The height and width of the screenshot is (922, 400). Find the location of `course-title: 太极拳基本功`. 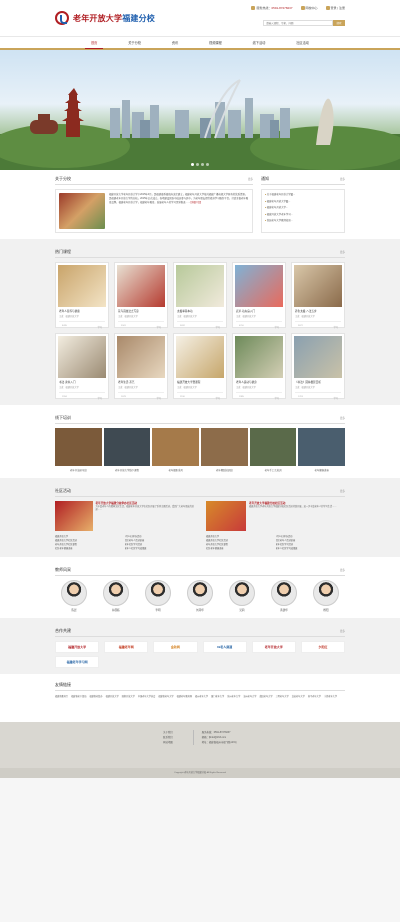

course-title: 太极拳基本功 is located at coordinates (200, 311).